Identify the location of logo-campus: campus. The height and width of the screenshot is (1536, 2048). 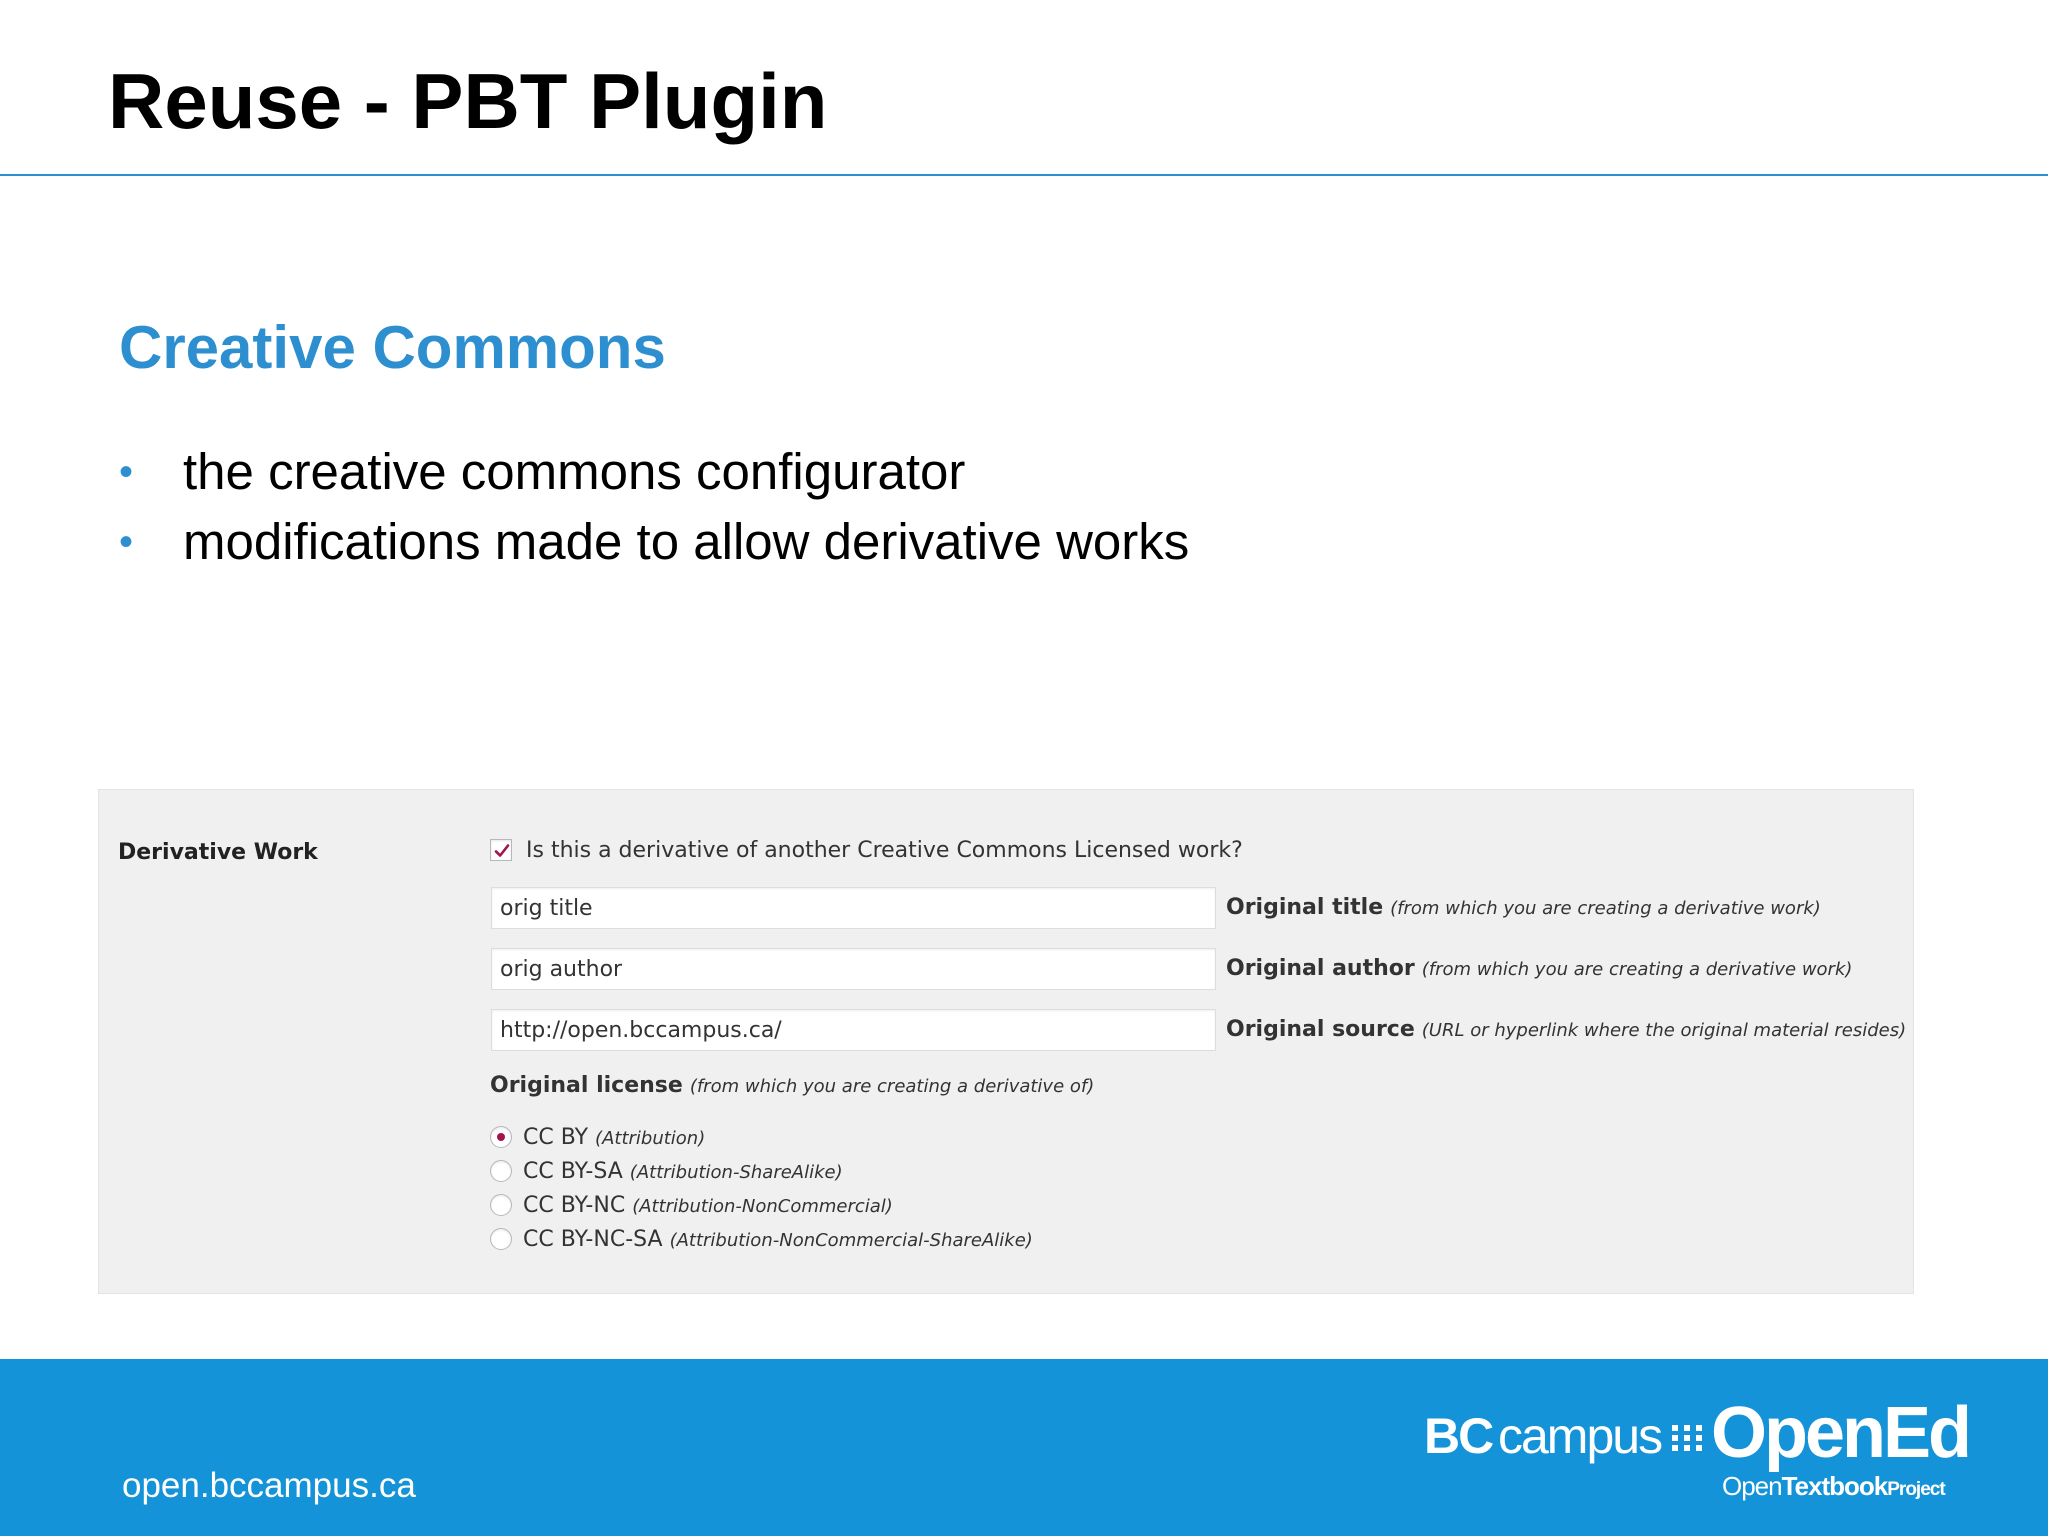
(1580, 1436).